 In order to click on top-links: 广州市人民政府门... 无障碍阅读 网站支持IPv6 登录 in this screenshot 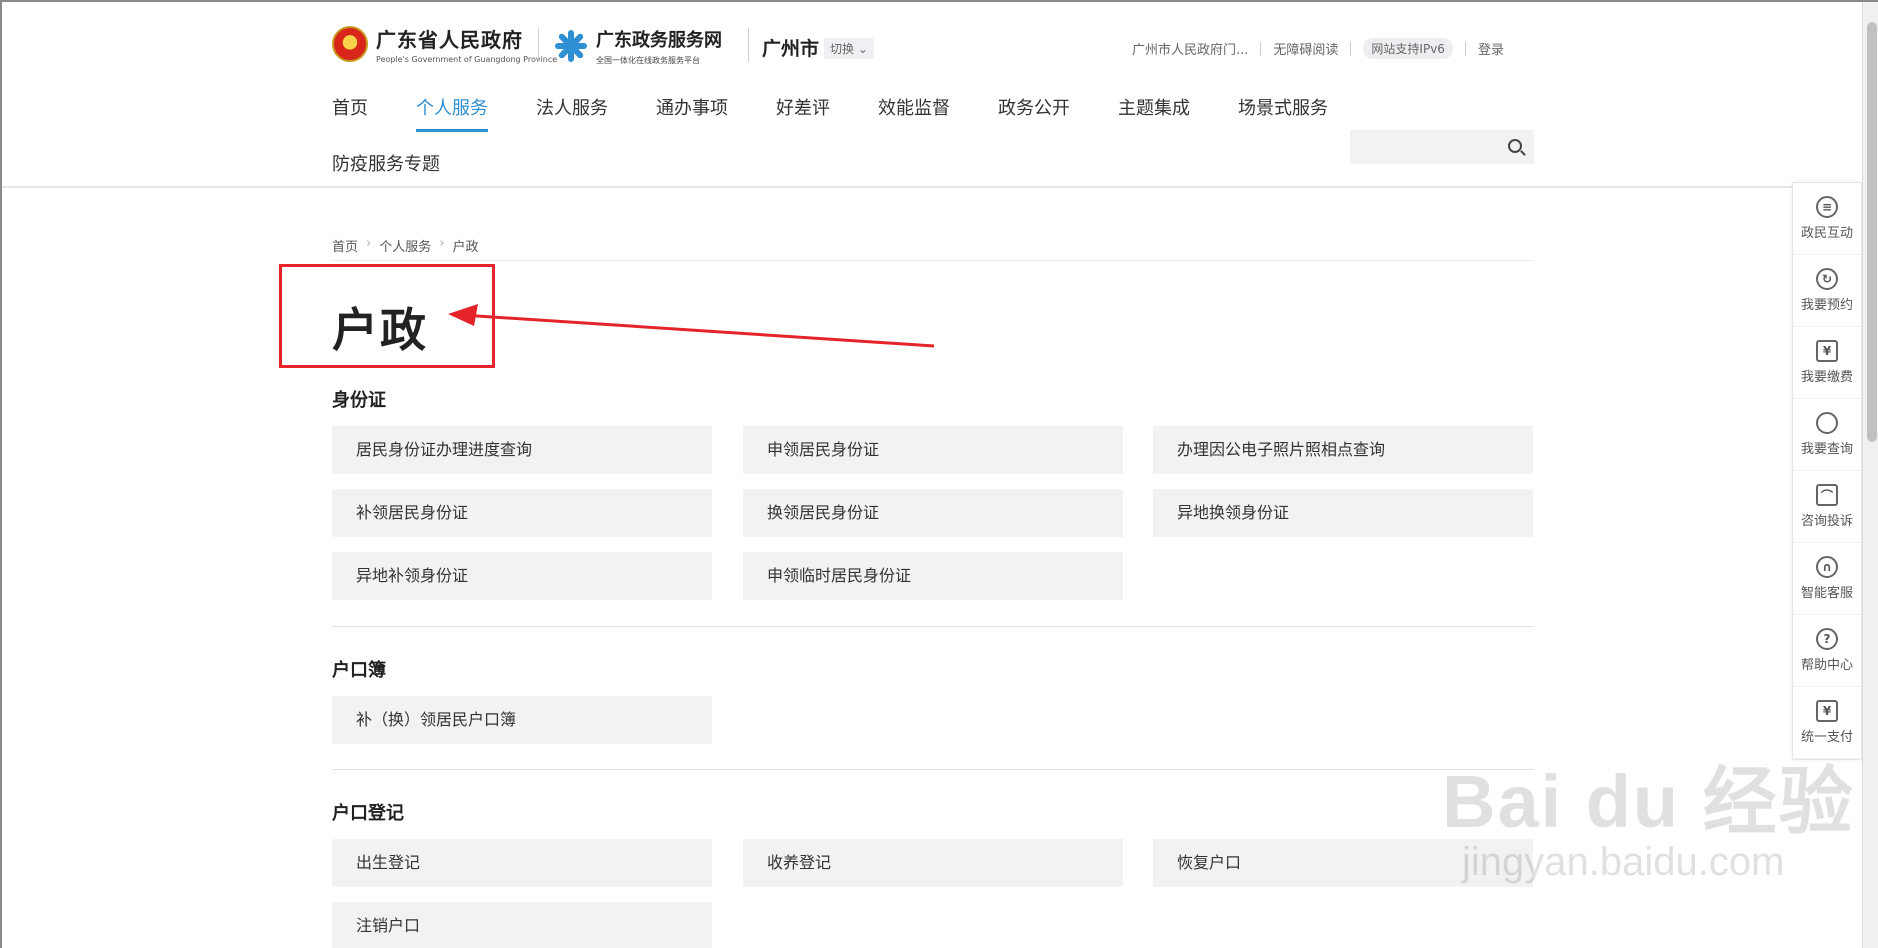, I will do `click(1318, 48)`.